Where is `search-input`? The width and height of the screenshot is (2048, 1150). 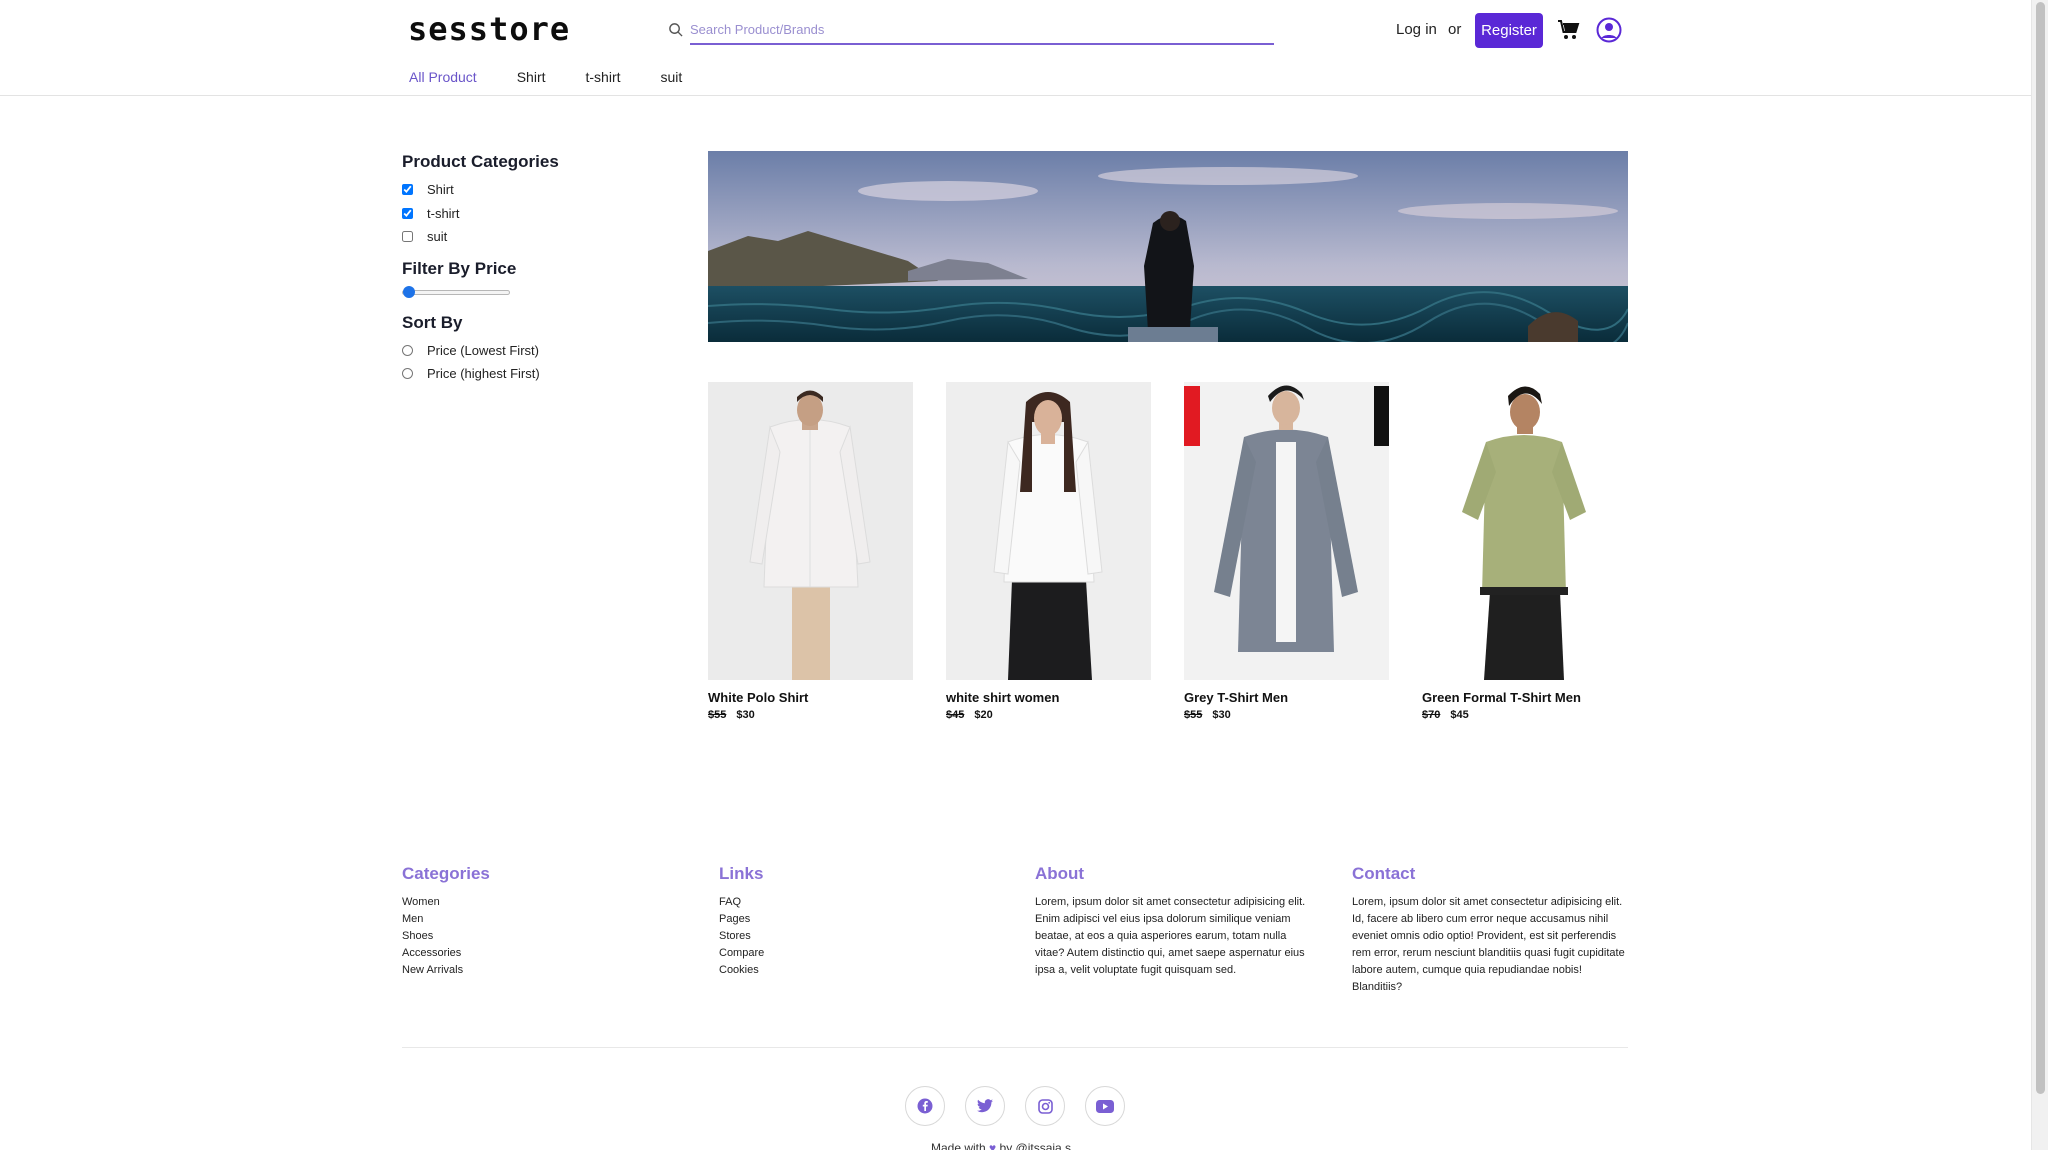
search-input is located at coordinates (982, 31).